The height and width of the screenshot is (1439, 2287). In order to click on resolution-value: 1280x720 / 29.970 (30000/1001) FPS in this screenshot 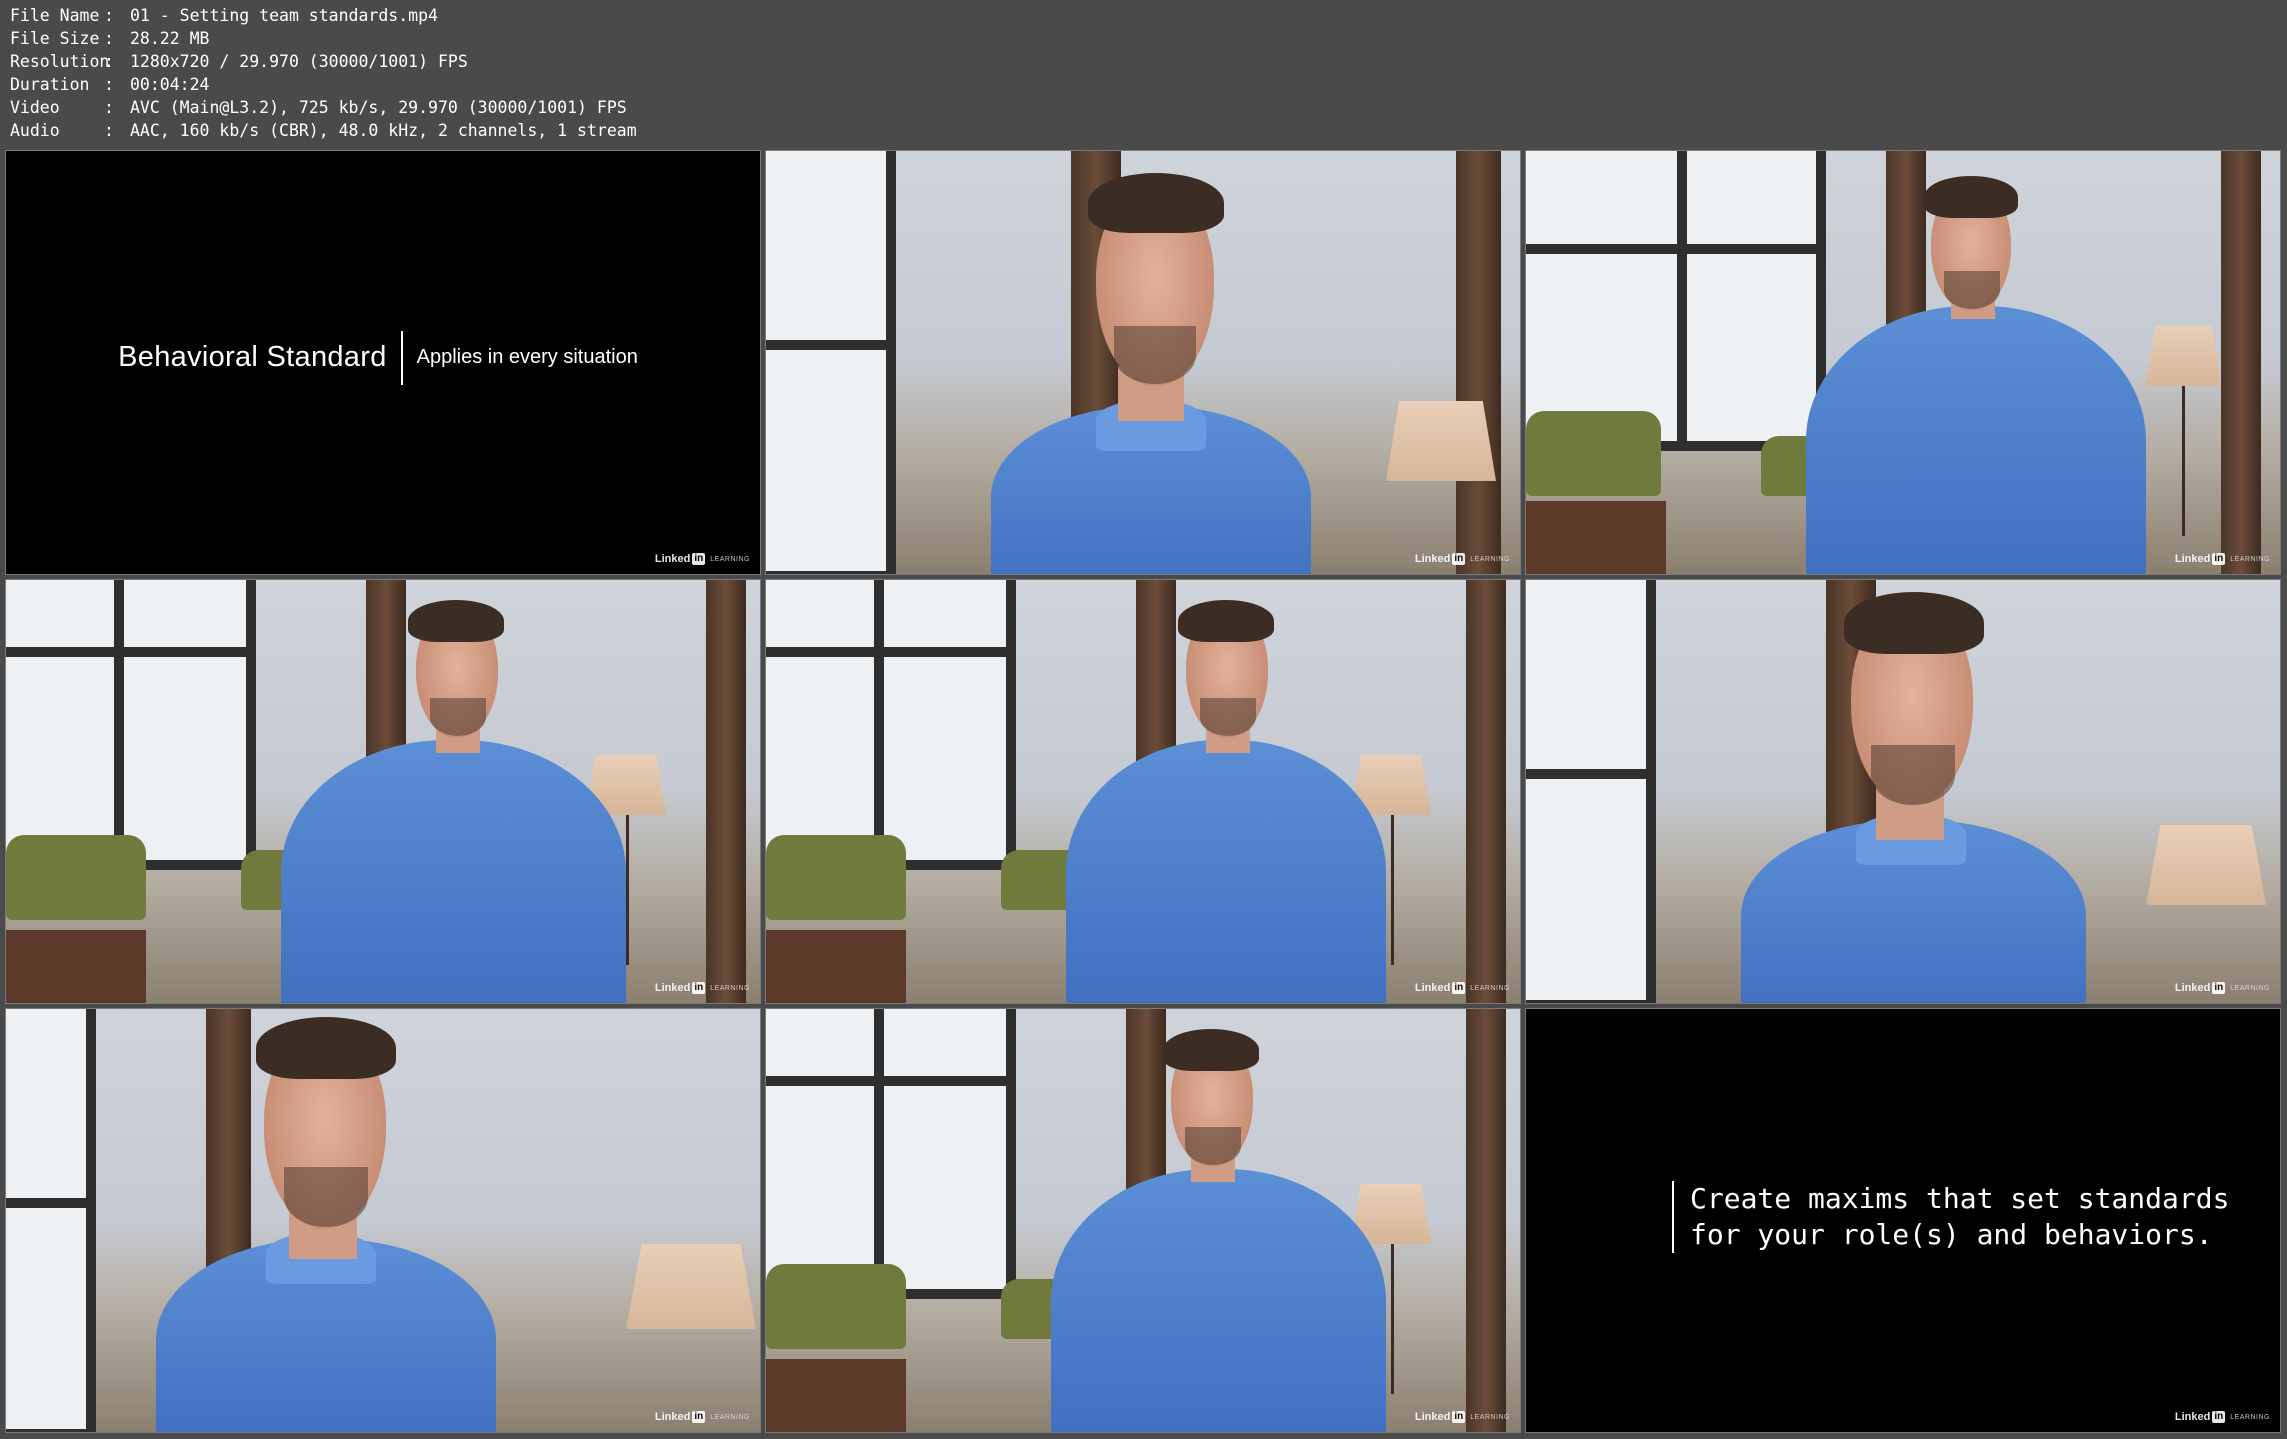, I will do `click(299, 61)`.